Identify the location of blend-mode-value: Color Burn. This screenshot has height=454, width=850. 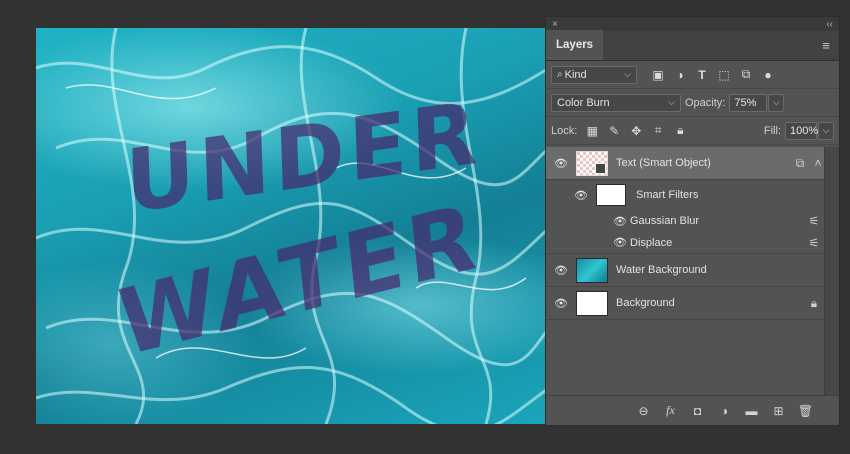
(583, 102).